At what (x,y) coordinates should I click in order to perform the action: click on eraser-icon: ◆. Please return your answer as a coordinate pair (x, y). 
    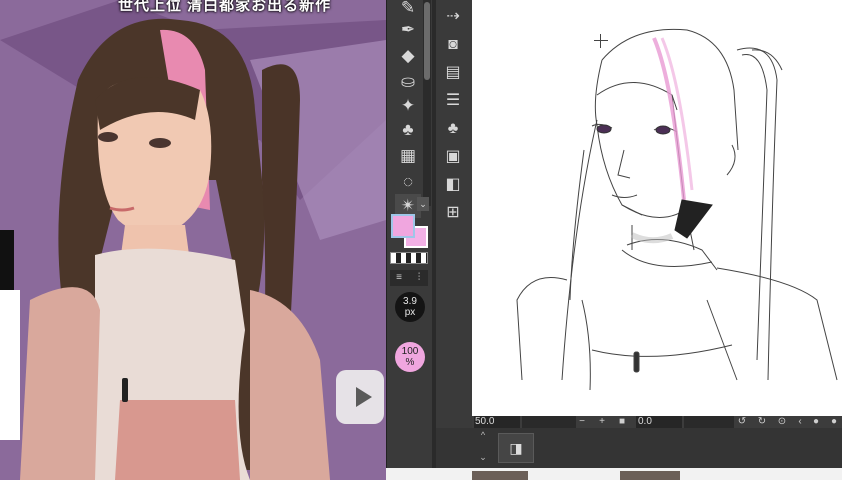
    Looking at the image, I should click on (408, 56).